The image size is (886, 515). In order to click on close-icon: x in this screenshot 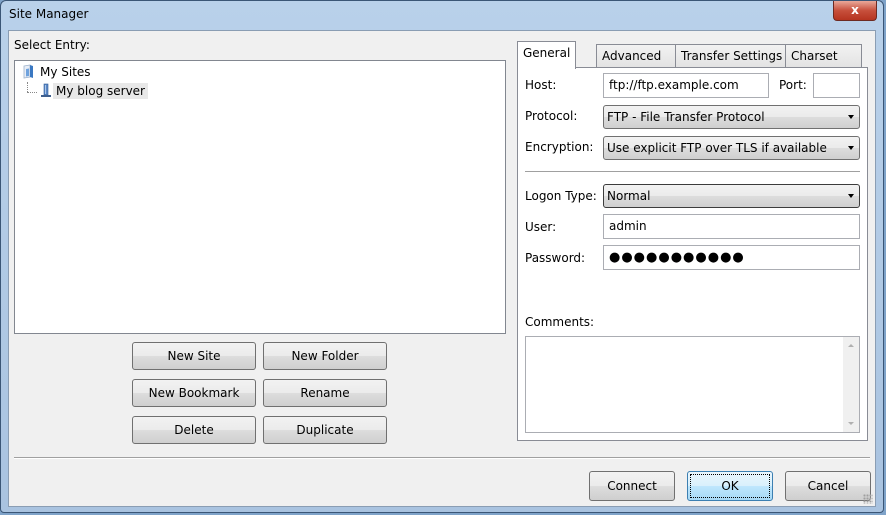, I will do `click(855, 10)`.